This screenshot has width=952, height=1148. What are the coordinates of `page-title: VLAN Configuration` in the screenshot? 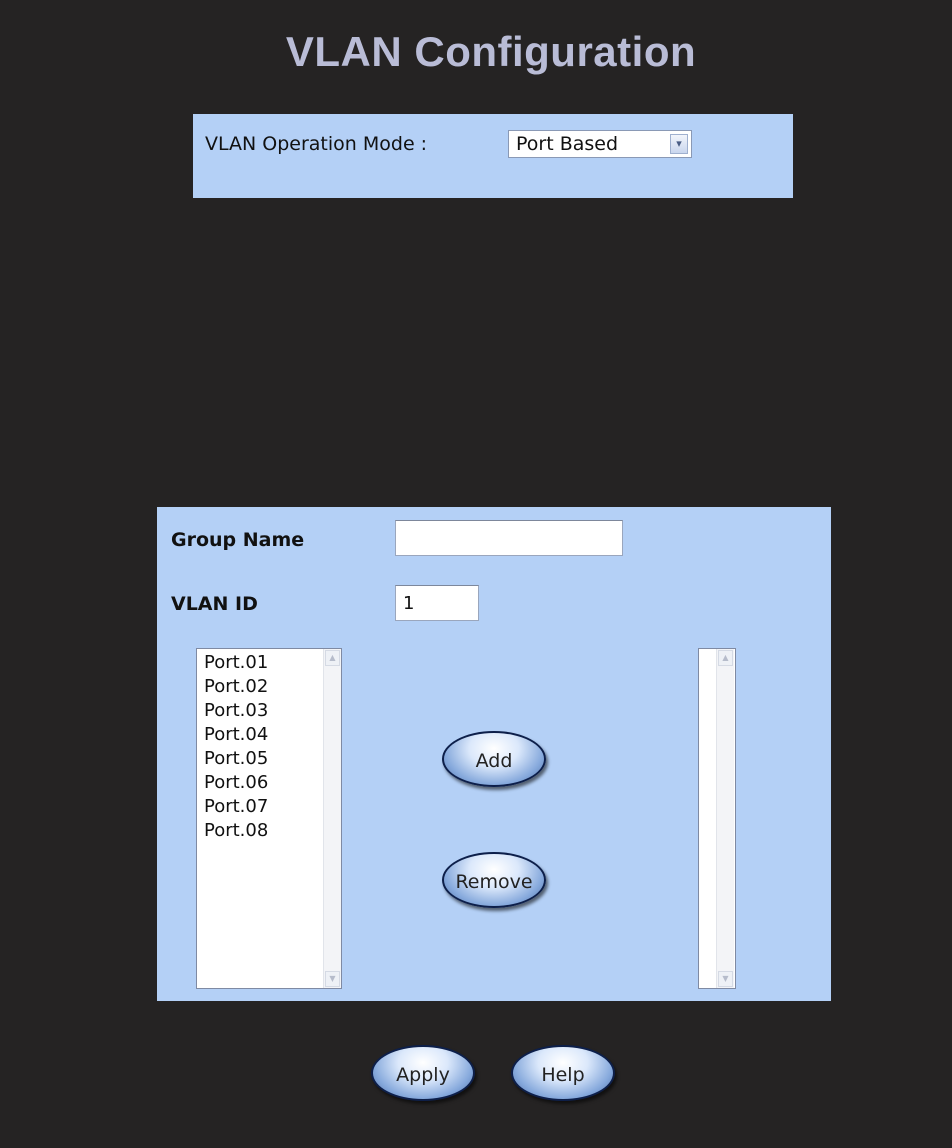 It's located at (491, 51).